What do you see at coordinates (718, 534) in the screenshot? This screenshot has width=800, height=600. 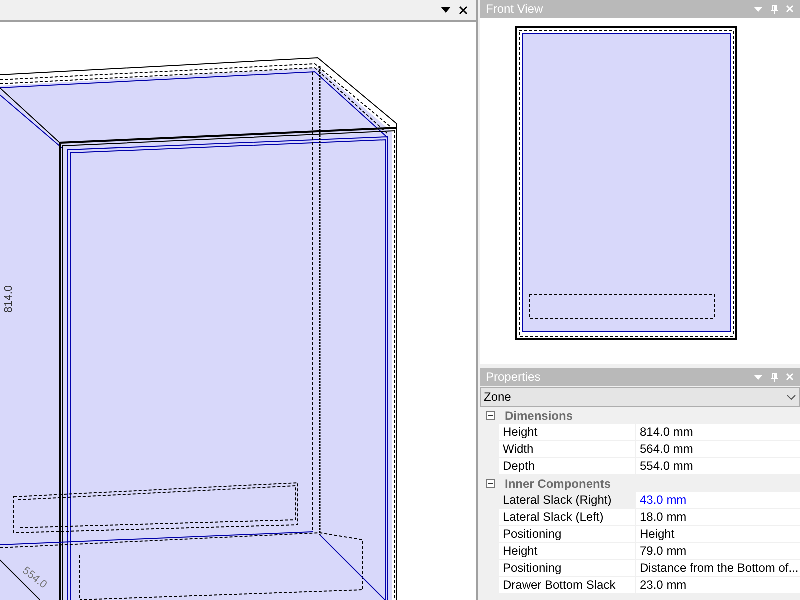 I see `property-value: Height` at bounding box center [718, 534].